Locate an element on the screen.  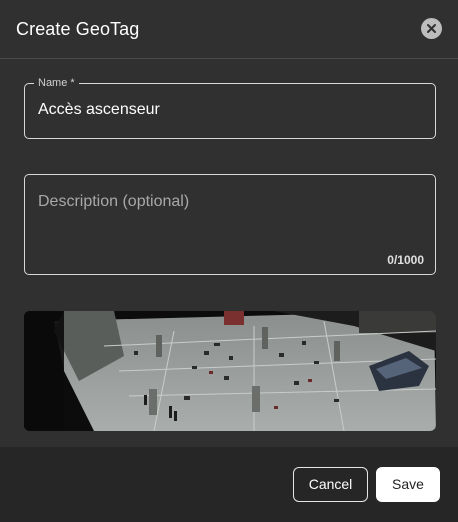
name-field: Name * Accès ascenseur is located at coordinates (230, 107).